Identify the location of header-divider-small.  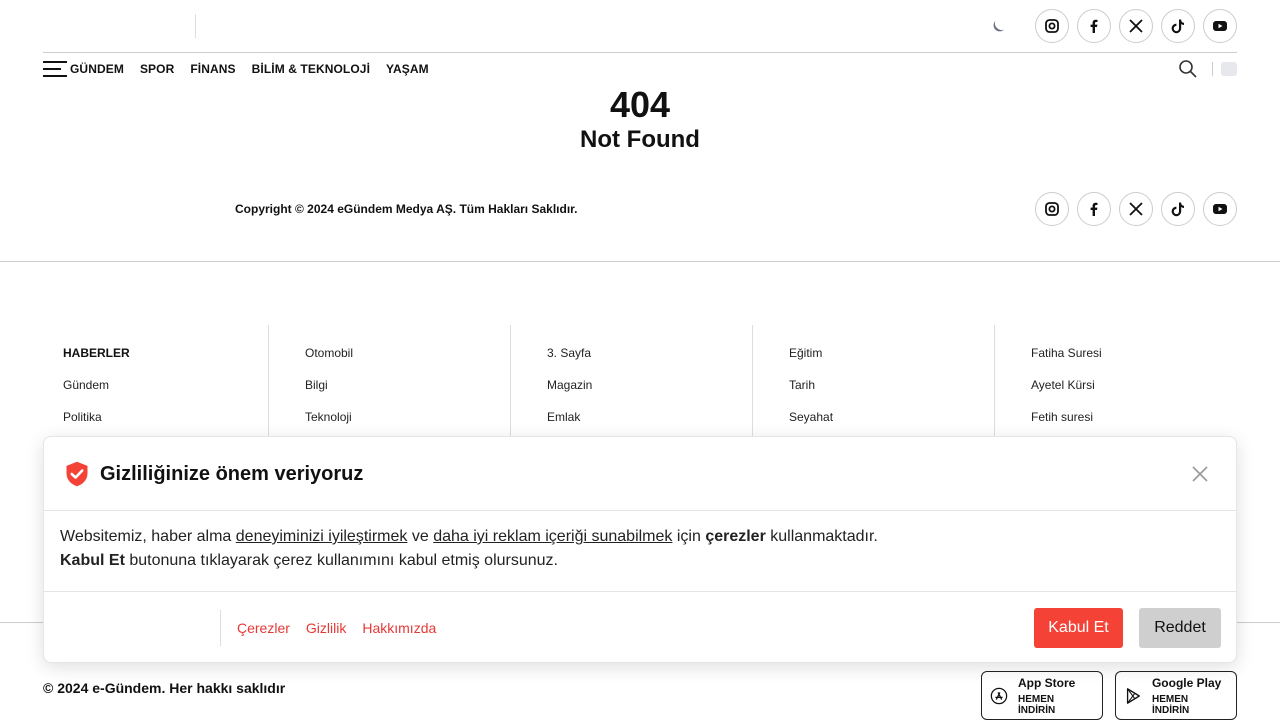
(1212, 69).